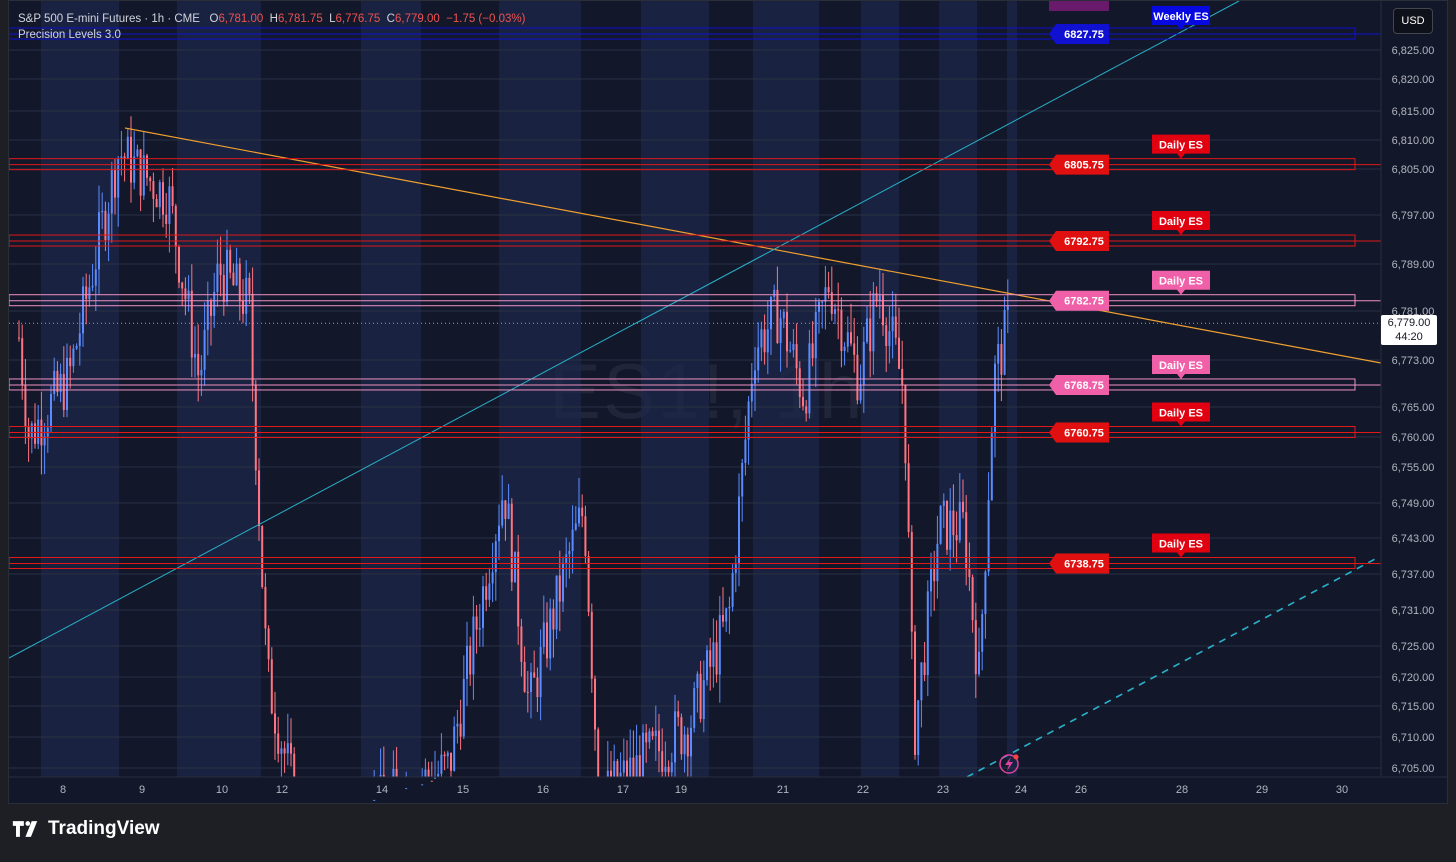 Image resolution: width=1456 pixels, height=862 pixels. Describe the element at coordinates (783, 790) in the screenshot. I see `time-tick-label: 21` at that location.